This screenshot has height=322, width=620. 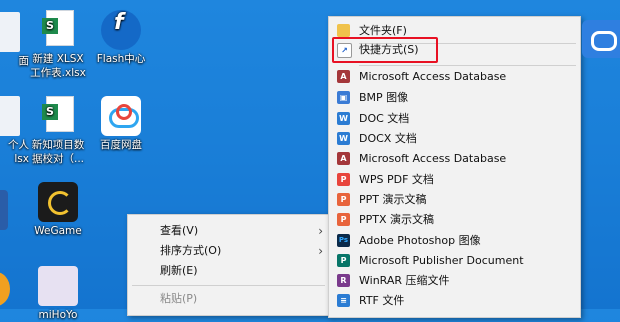 I want to click on pptx-icon: P, so click(x=343, y=219).